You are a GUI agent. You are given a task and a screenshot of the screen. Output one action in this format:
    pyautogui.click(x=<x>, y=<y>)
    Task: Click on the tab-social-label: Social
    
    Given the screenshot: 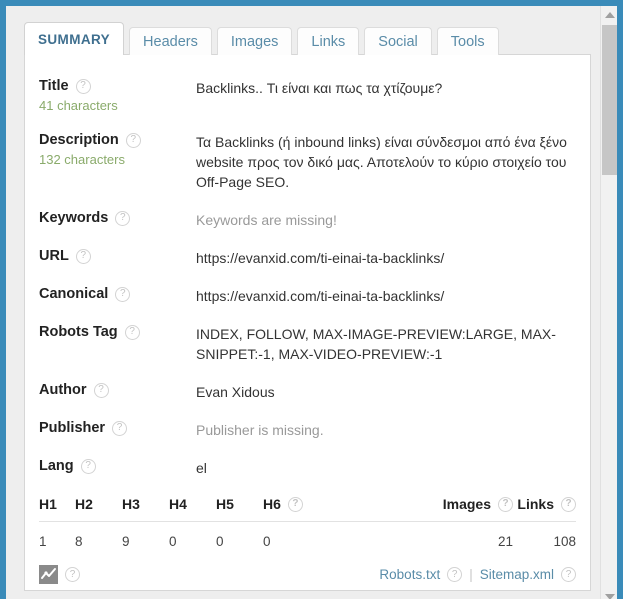 What is the action you would take?
    pyautogui.click(x=398, y=41)
    